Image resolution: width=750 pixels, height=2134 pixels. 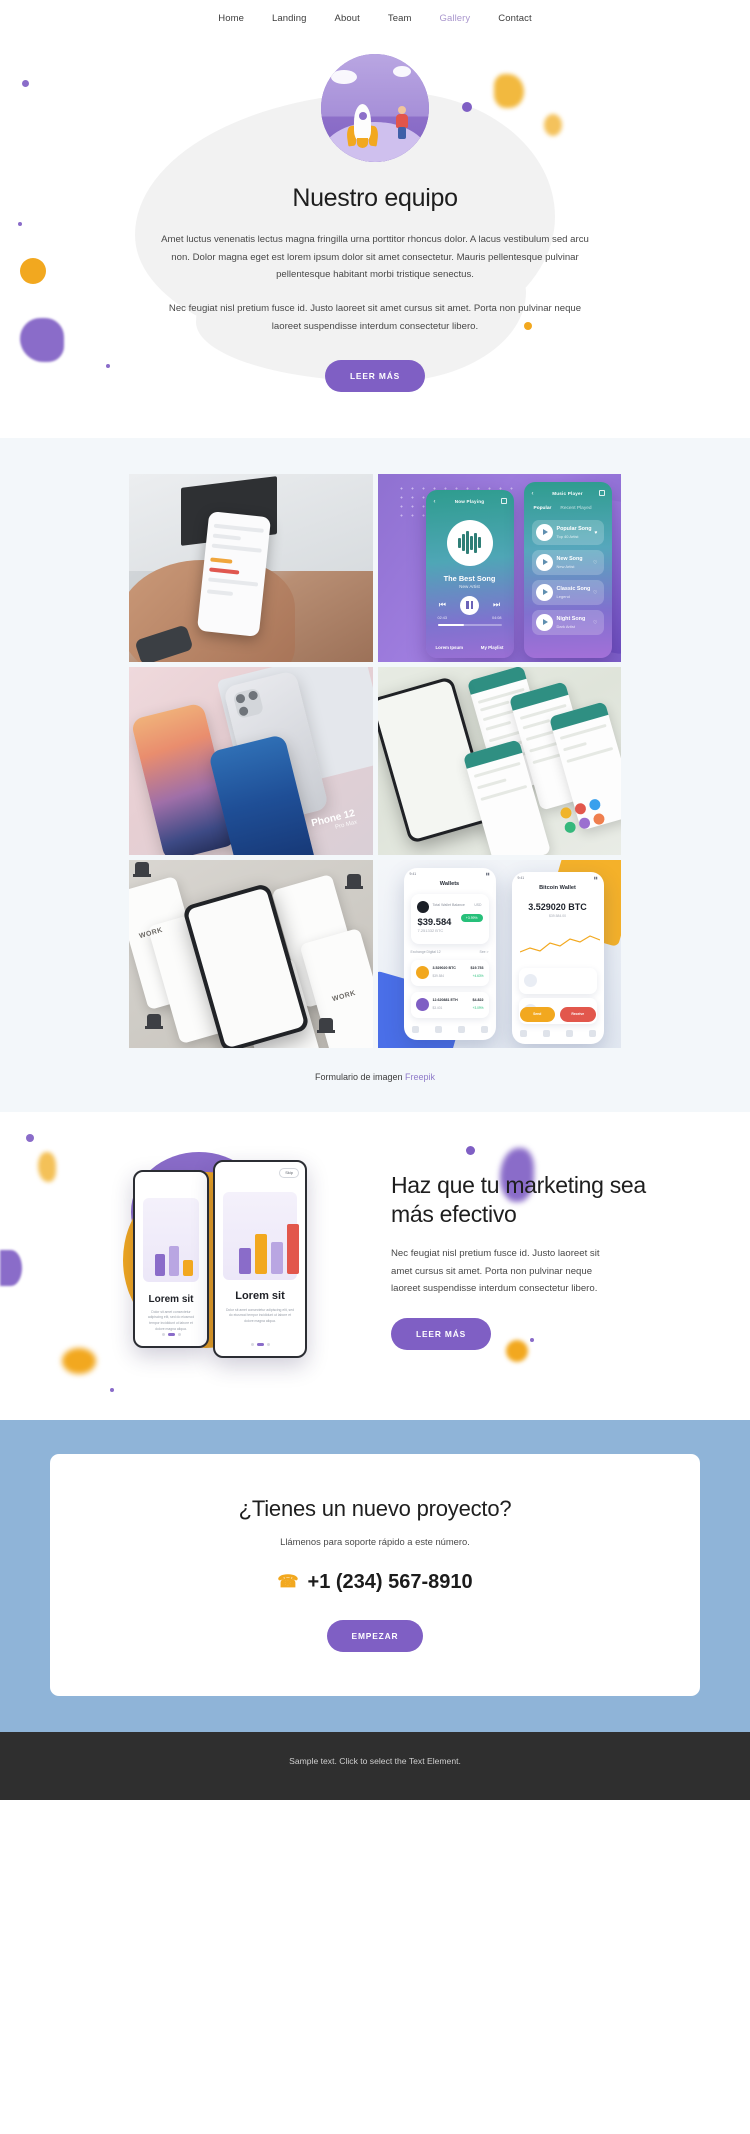 What do you see at coordinates (496, 617) in the screenshot?
I see `time-total: 04:08` at bounding box center [496, 617].